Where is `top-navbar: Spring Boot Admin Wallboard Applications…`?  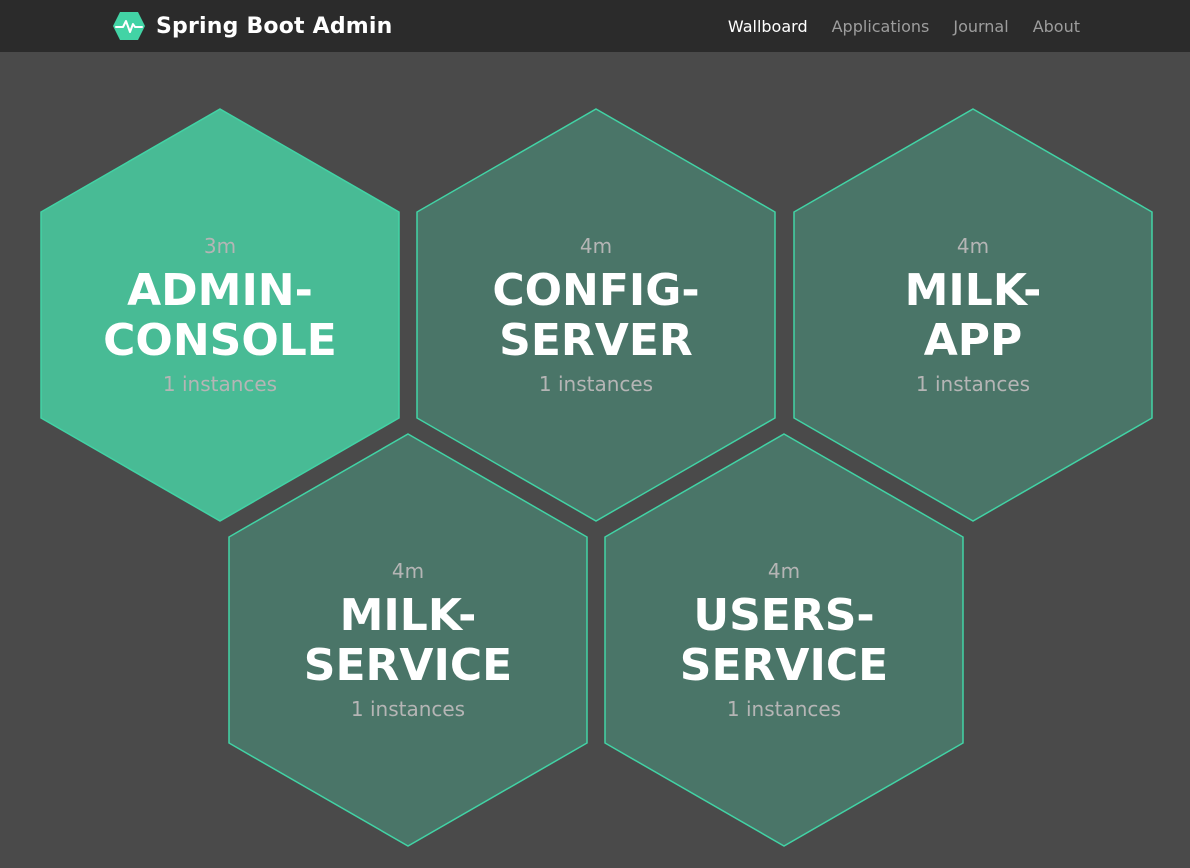 top-navbar: Spring Boot Admin Wallboard Applications… is located at coordinates (595, 26).